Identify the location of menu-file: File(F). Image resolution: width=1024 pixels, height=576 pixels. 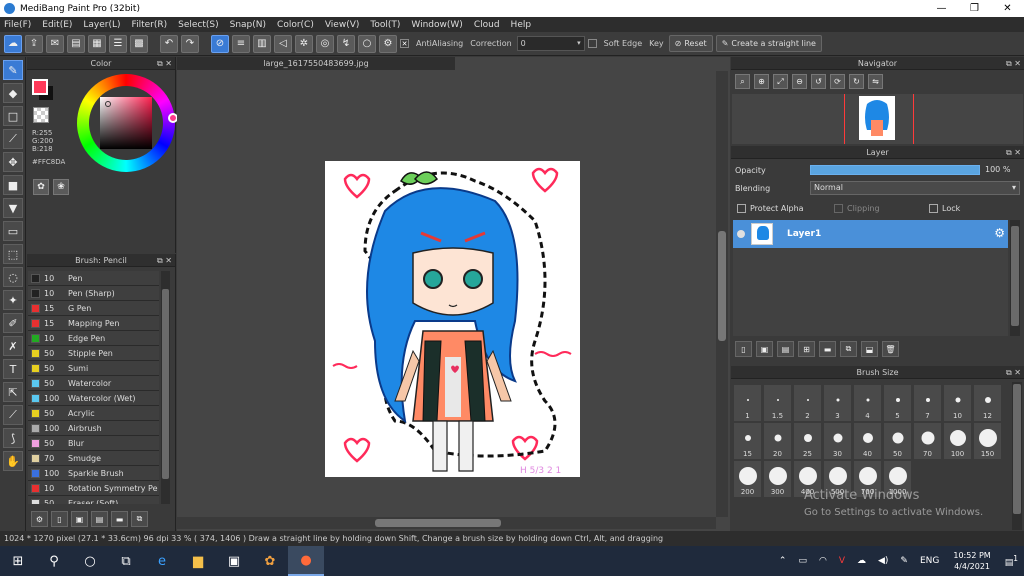
(17, 25).